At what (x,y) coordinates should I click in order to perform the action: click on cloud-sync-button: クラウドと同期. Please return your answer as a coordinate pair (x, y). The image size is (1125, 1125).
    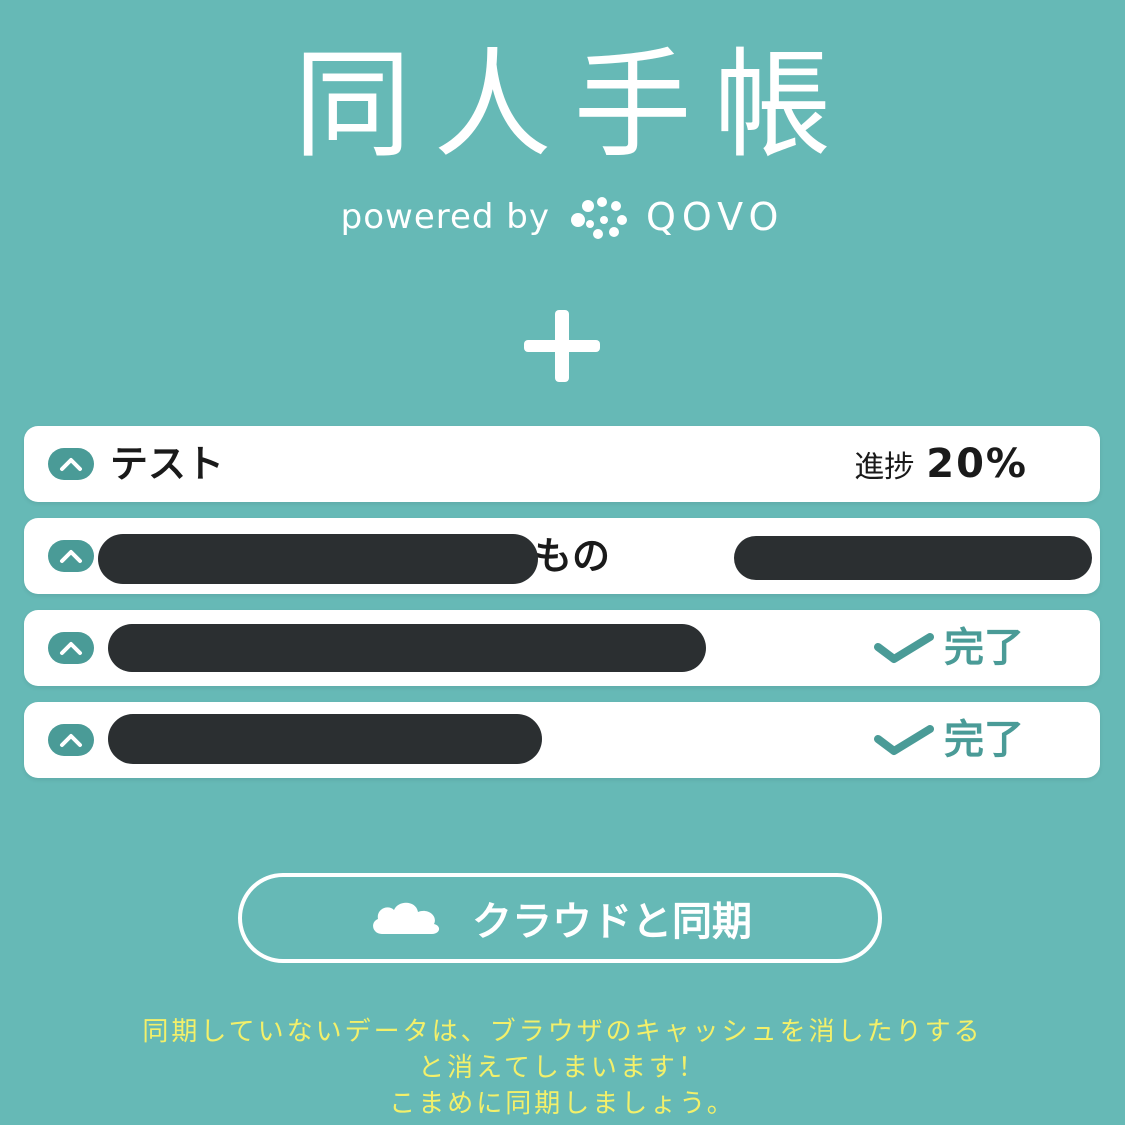
    Looking at the image, I should click on (560, 918).